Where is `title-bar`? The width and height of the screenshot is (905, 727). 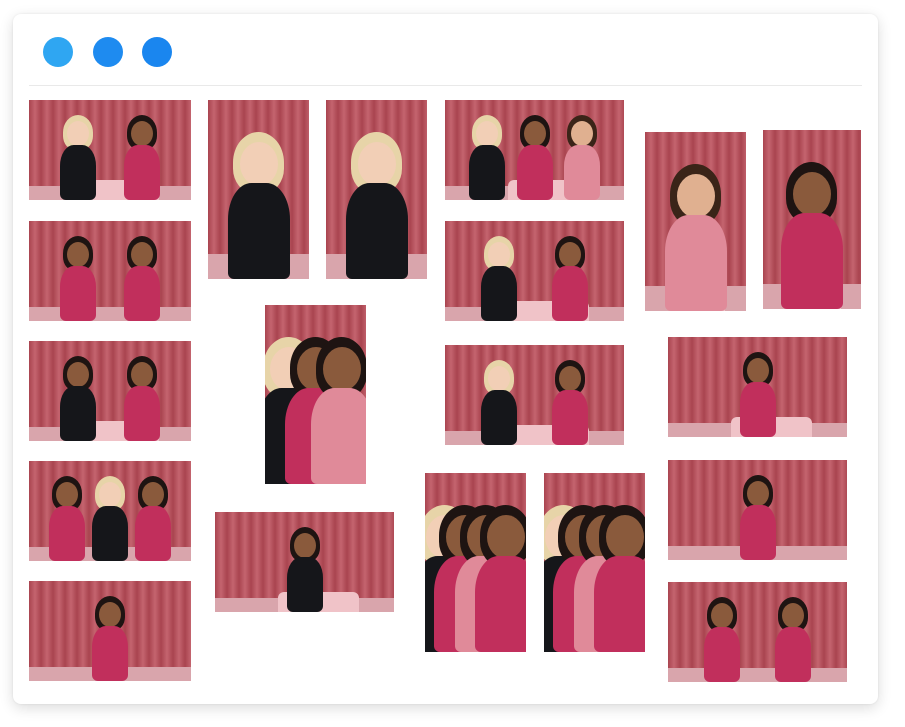
title-bar is located at coordinates (445, 50).